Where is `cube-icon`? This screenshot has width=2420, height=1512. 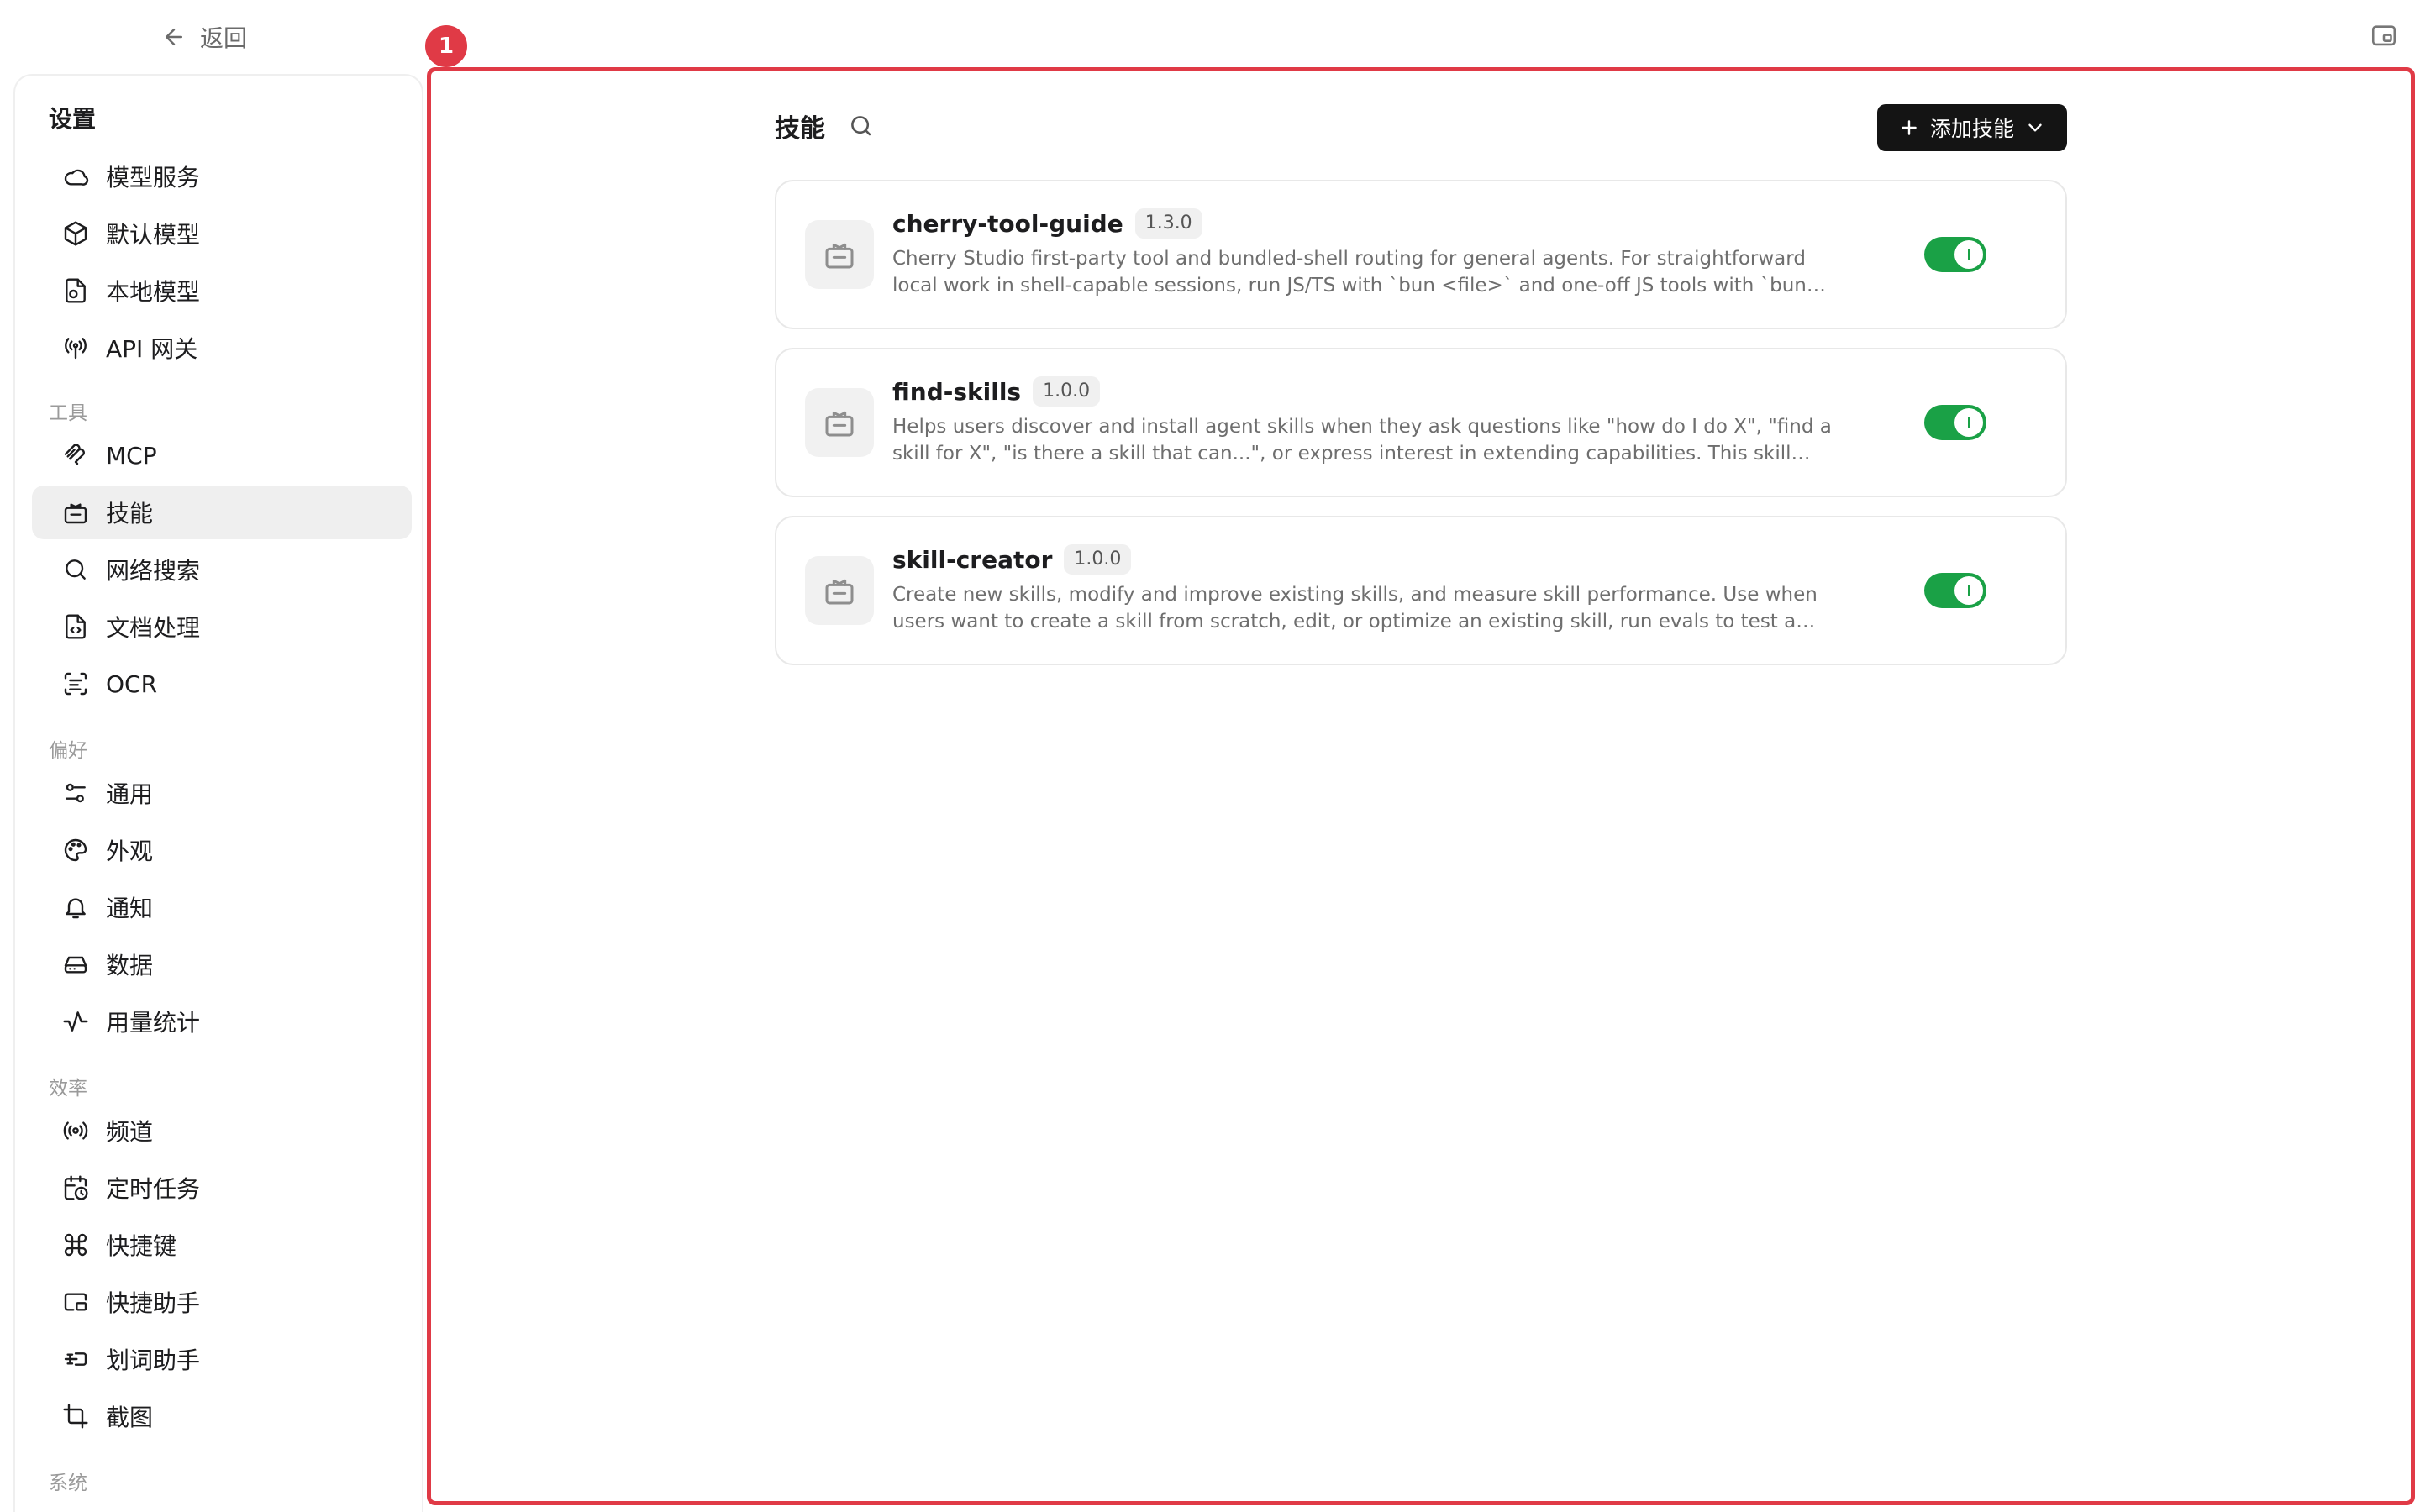
cube-icon is located at coordinates (75, 233).